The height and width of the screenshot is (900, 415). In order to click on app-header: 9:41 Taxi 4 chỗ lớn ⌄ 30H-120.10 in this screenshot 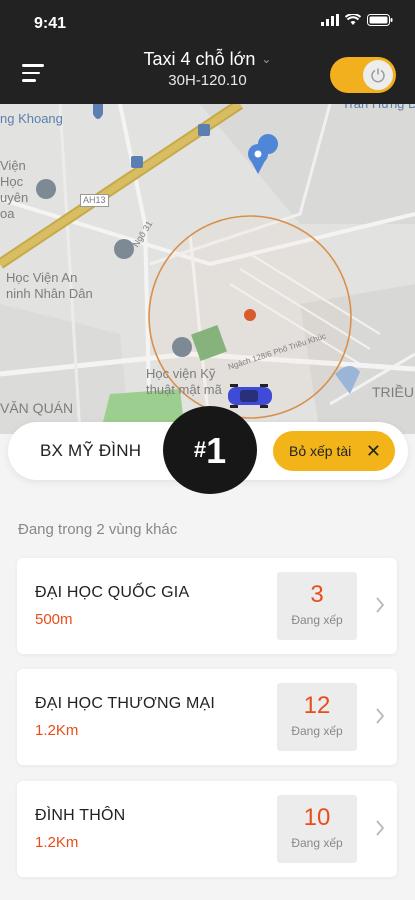, I will do `click(207, 52)`.